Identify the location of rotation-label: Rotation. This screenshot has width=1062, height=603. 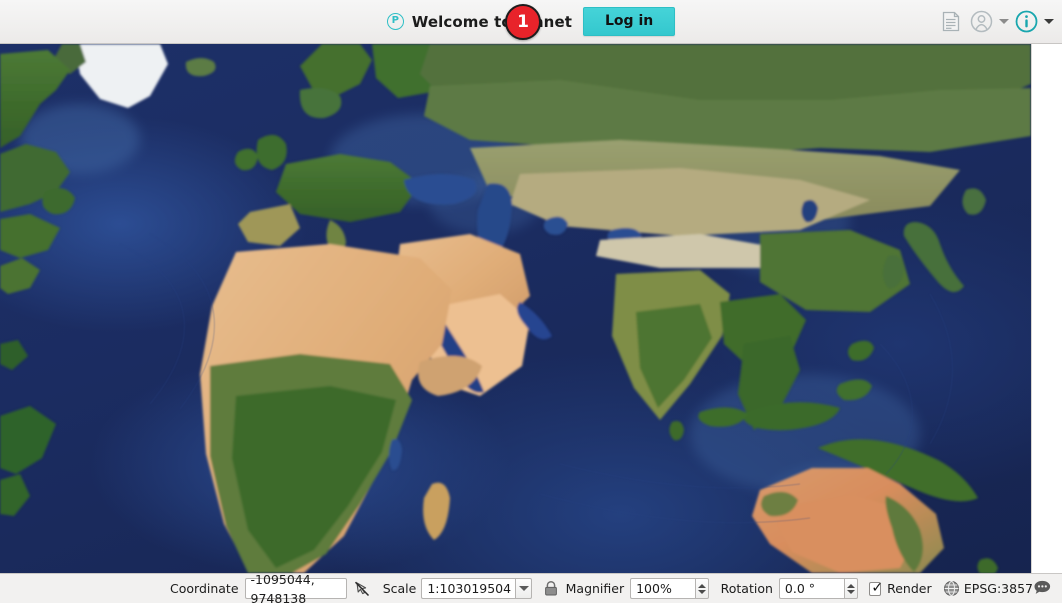
(746, 588).